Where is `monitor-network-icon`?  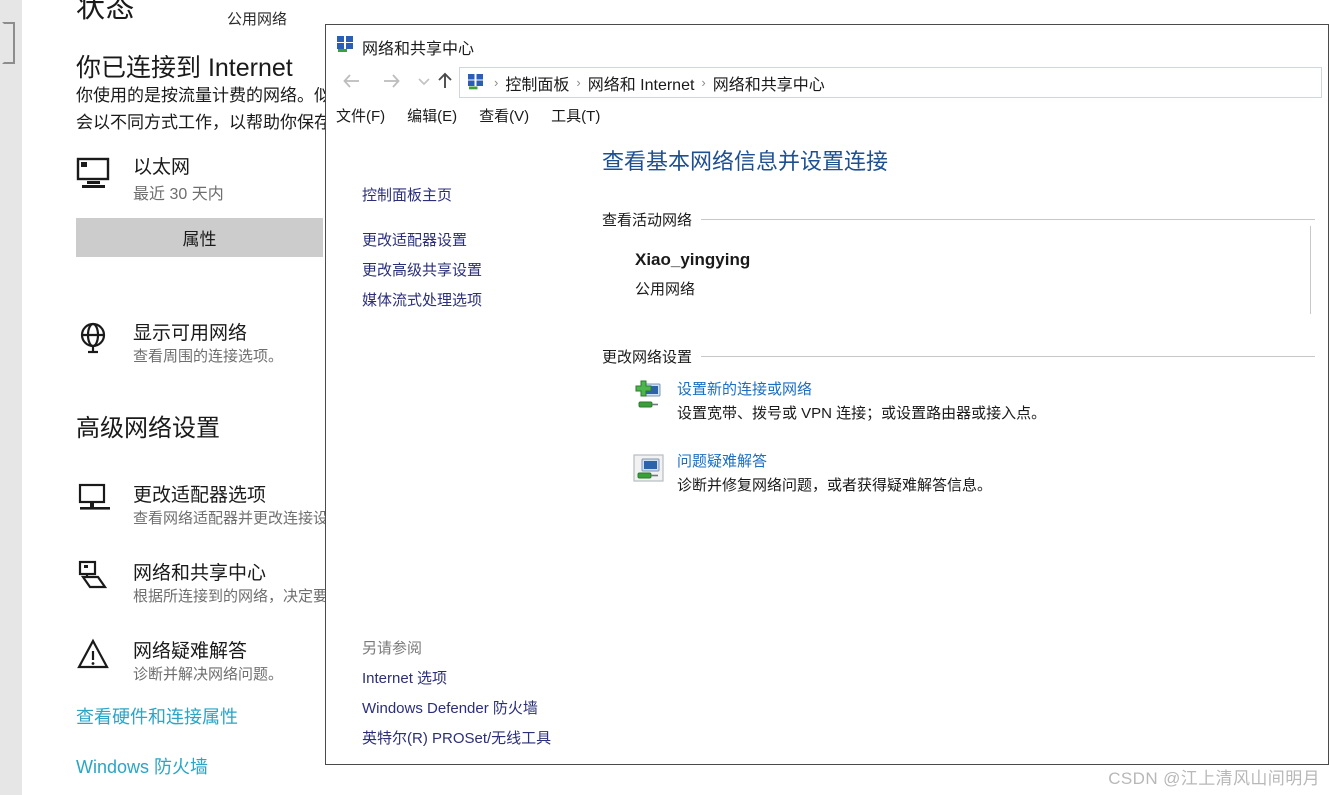
monitor-network-icon is located at coordinates (95, 174).